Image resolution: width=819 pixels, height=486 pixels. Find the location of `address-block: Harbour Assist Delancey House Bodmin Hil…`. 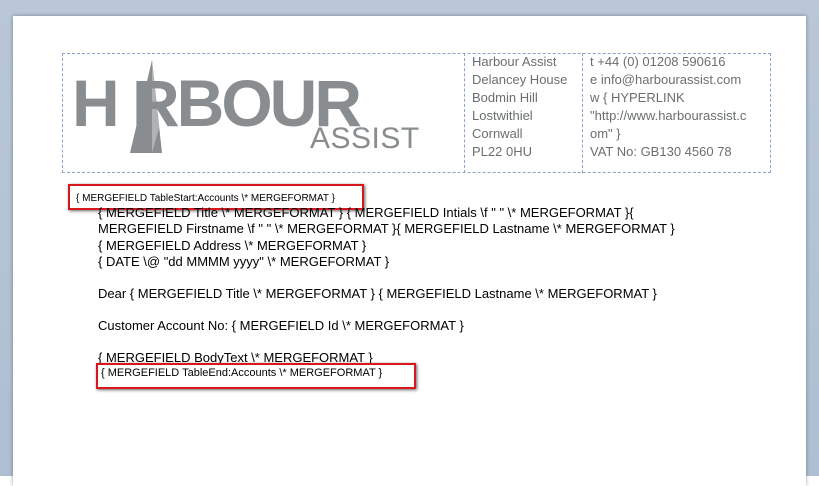

address-block: Harbour Assist Delancey House Bodmin Hil… is located at coordinates (519, 107).